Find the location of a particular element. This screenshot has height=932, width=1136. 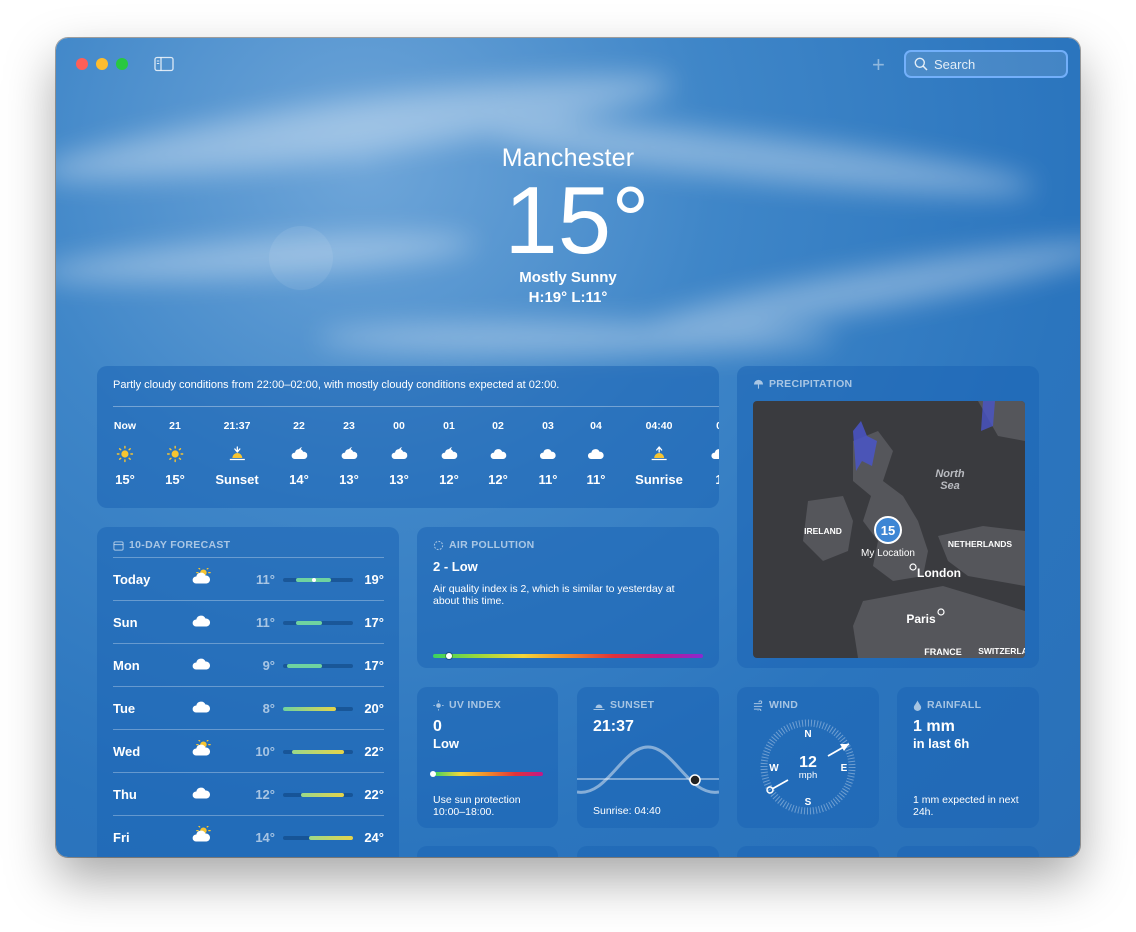

hourly-item: 21 15° is located at coordinates (175, 453).